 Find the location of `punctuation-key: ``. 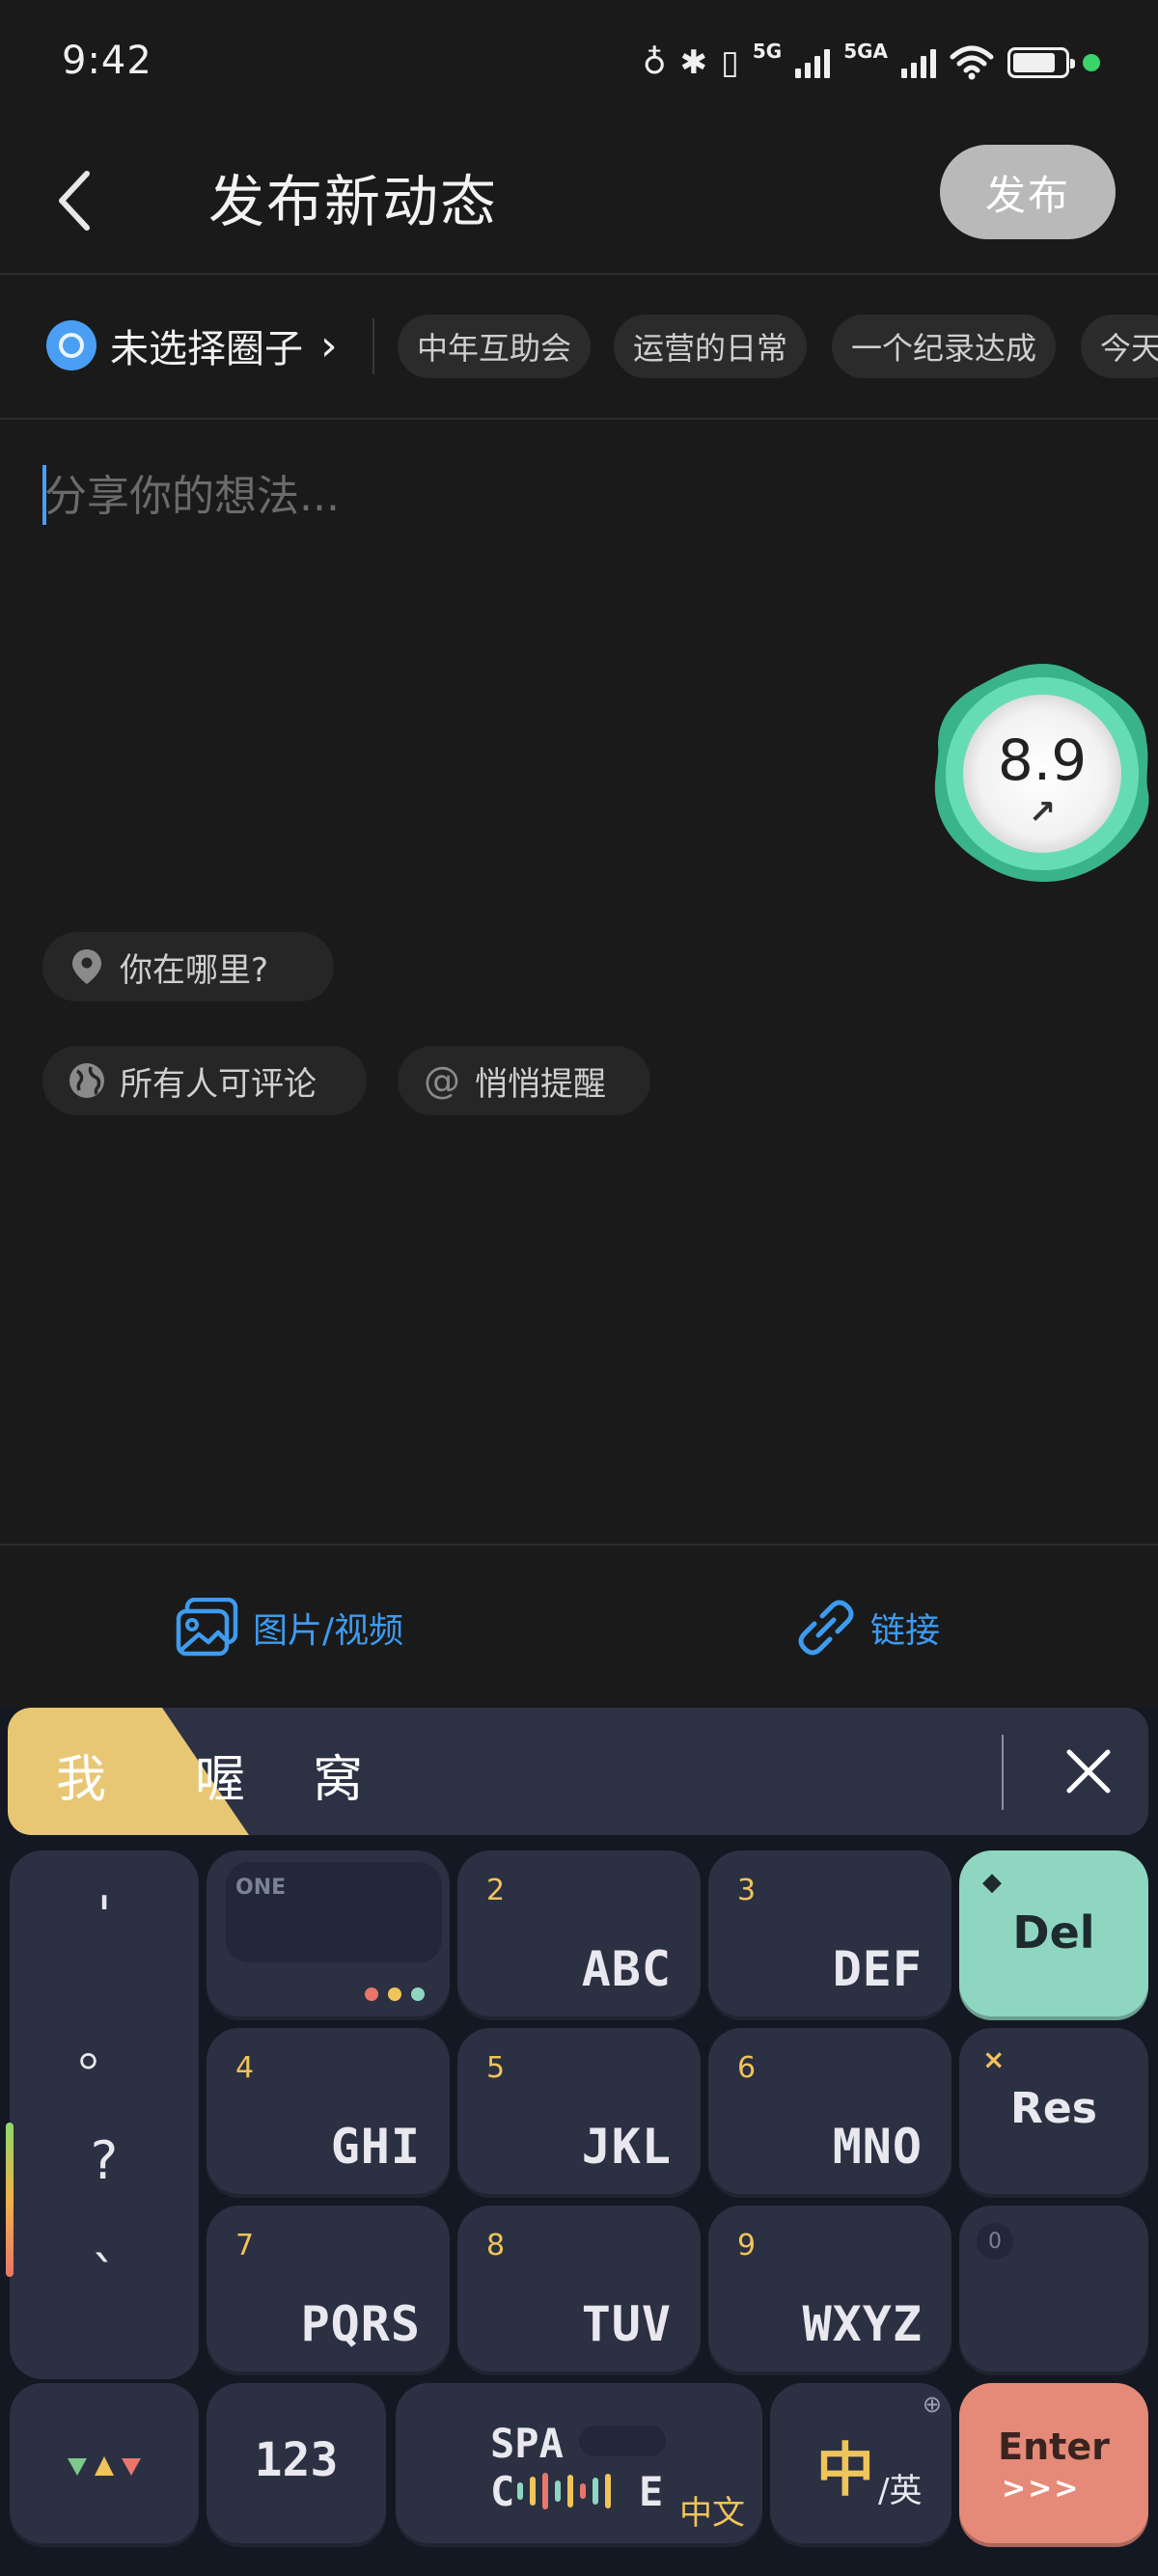

punctuation-key: ` is located at coordinates (104, 2277).